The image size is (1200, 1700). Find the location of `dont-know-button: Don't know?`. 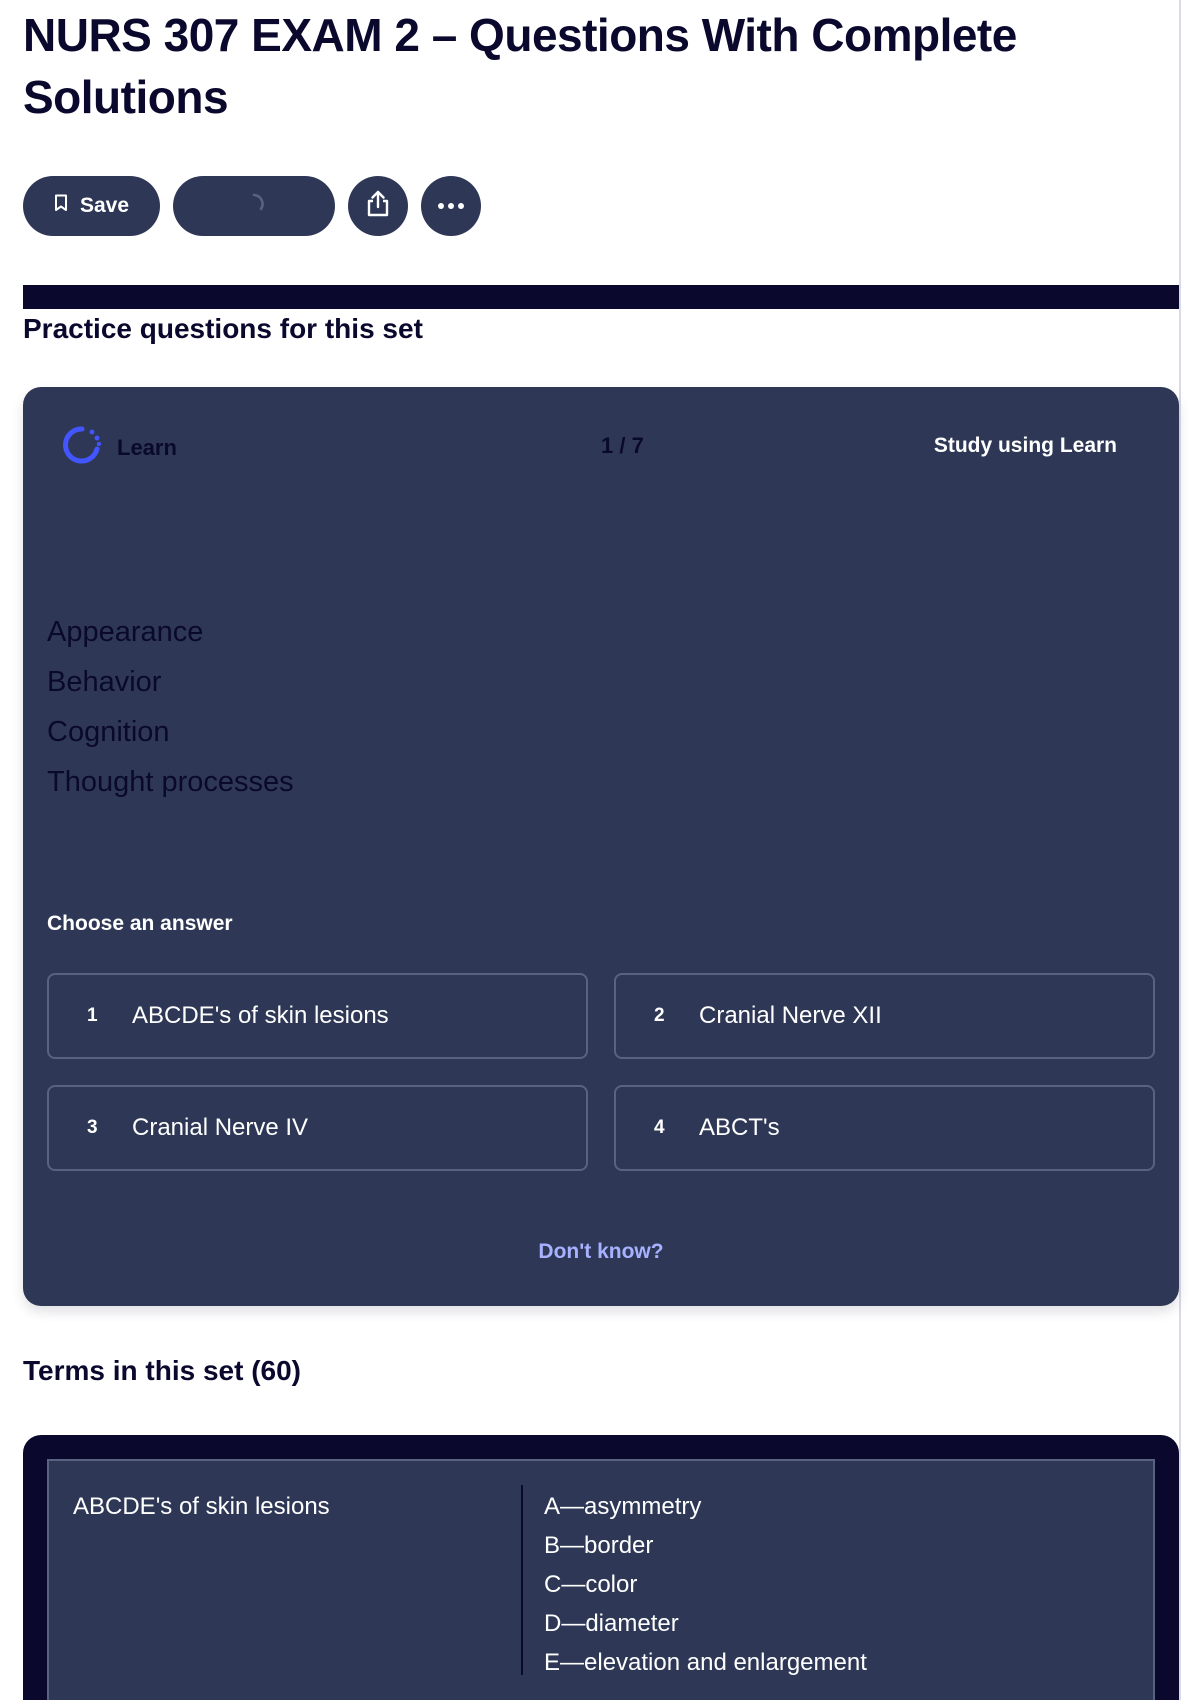

dont-know-button: Don't know? is located at coordinates (601, 1252).